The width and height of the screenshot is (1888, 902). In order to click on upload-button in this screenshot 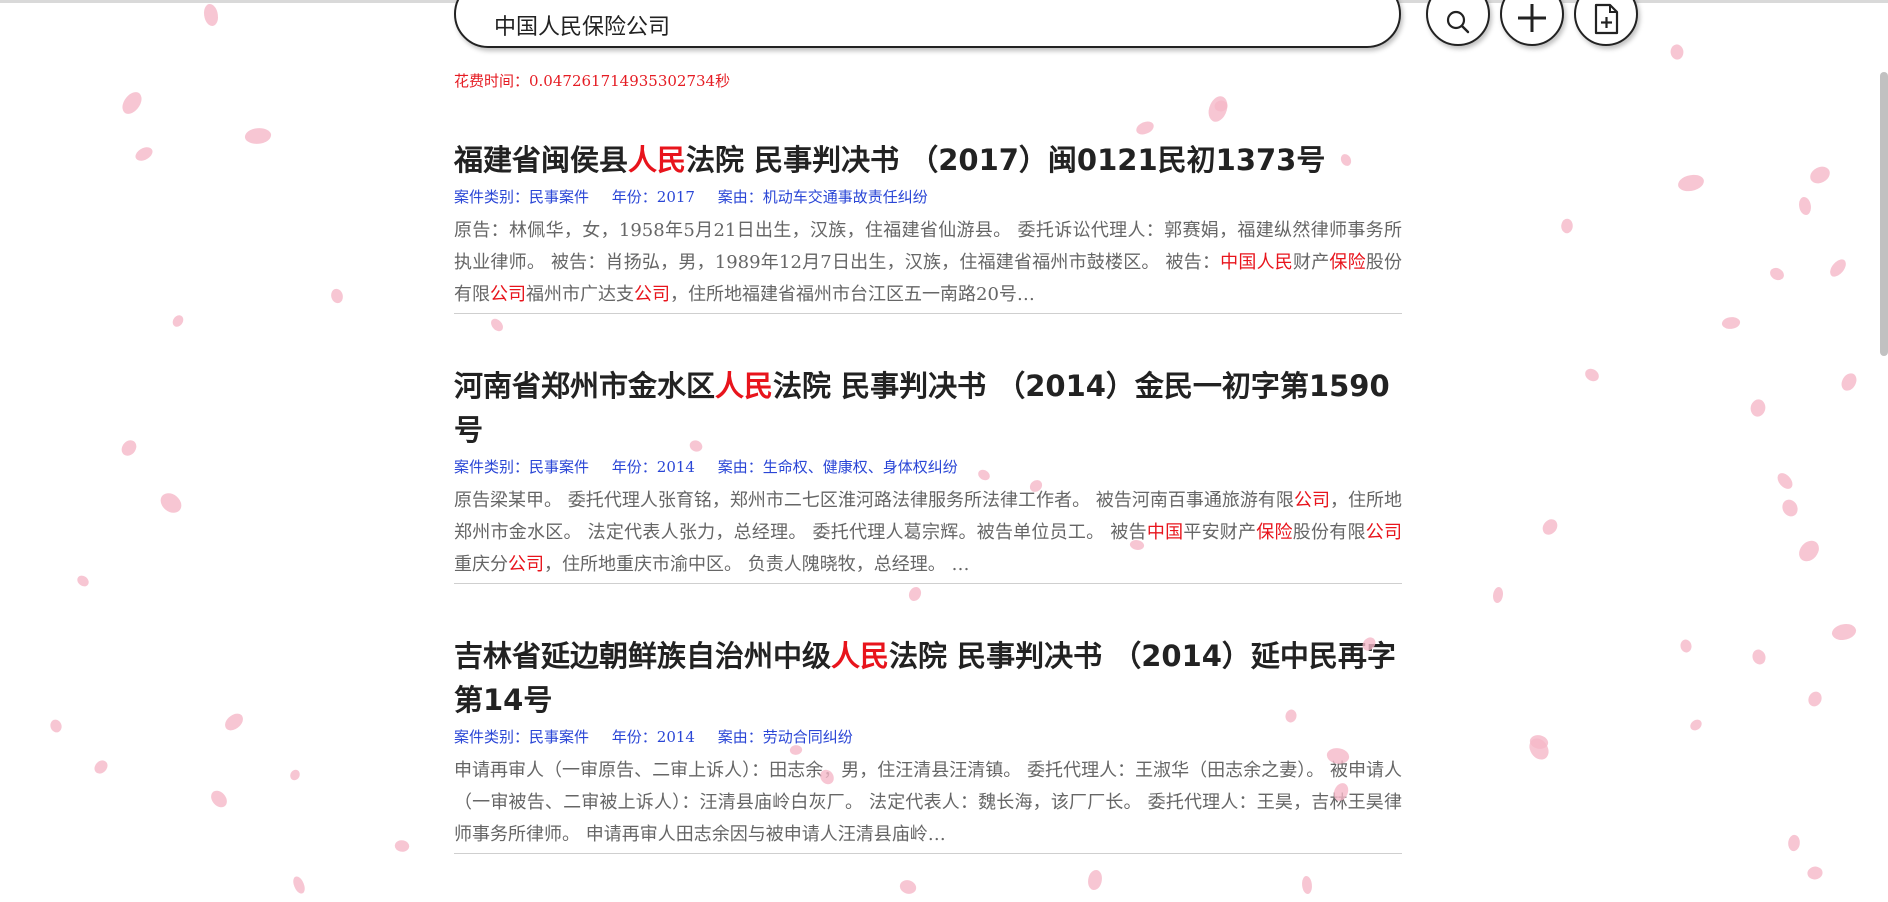, I will do `click(1606, 23)`.